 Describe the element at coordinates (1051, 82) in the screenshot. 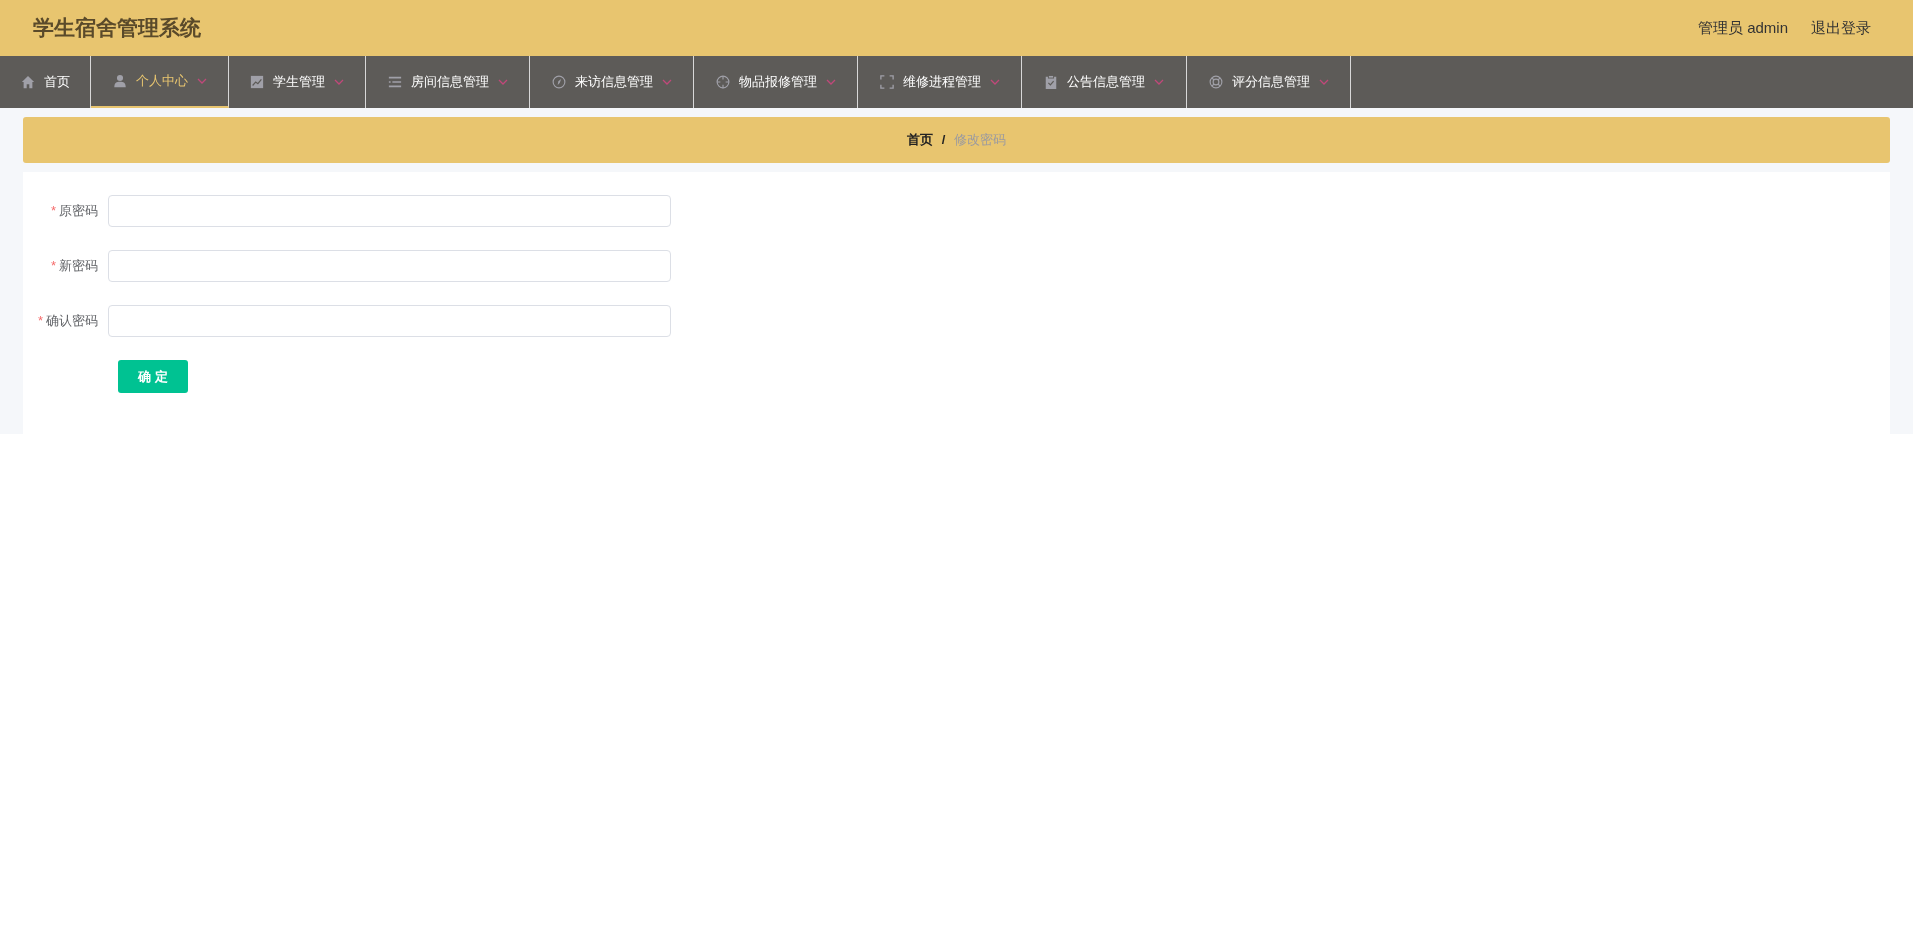

I see `clipboard-check-icon` at that location.